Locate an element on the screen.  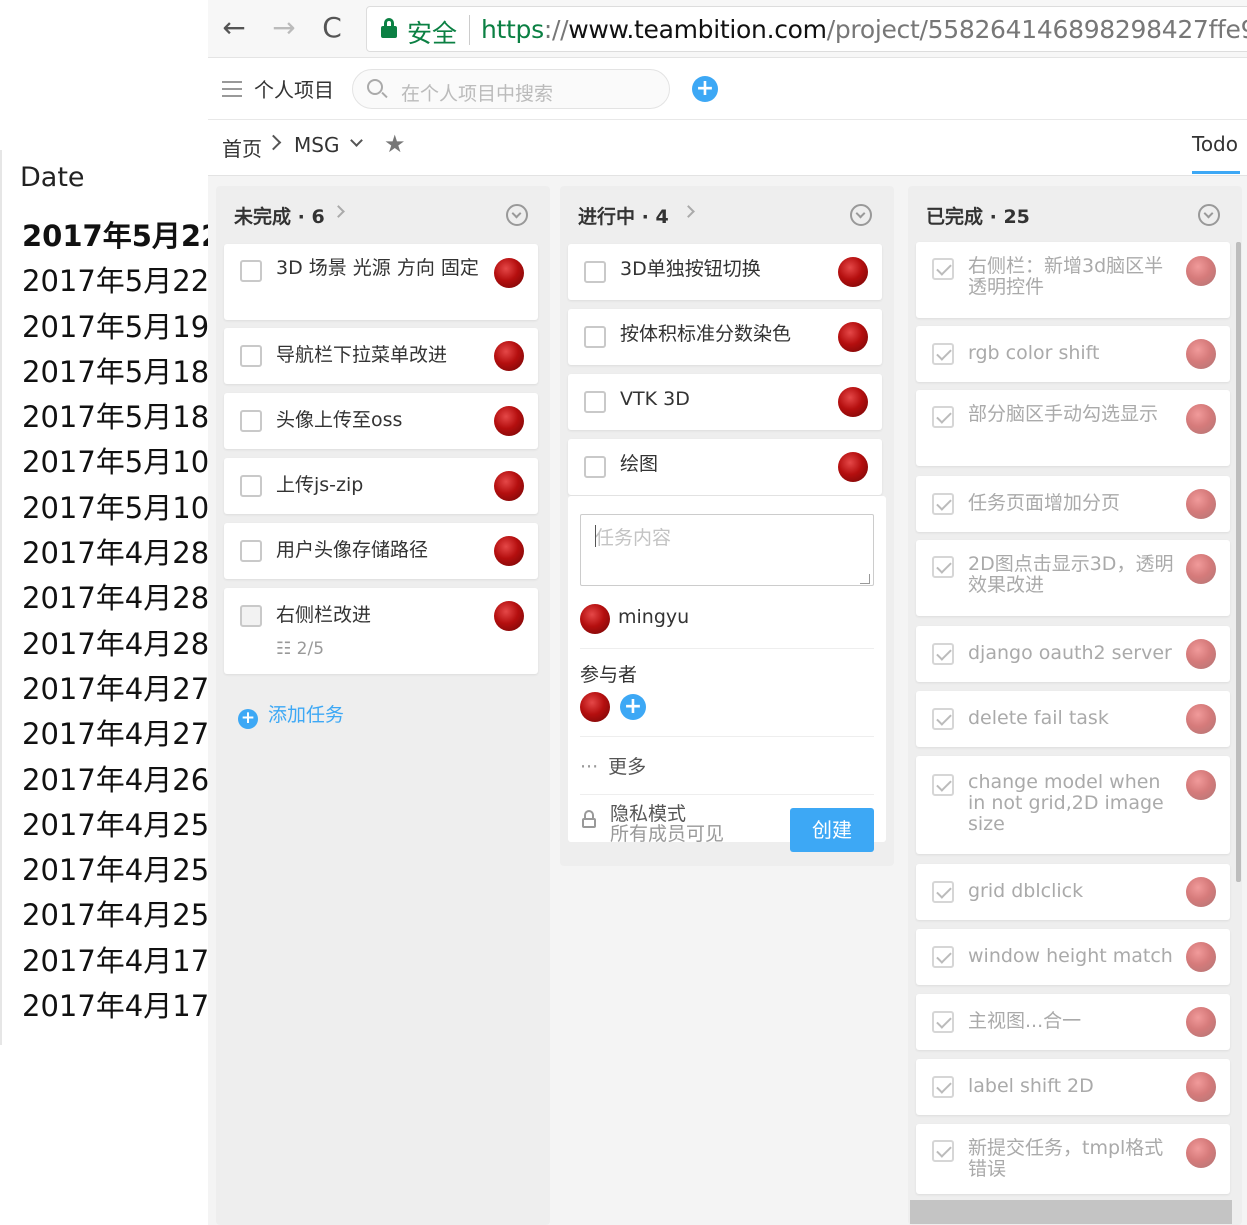
chevron-down-icon is located at coordinates (356, 140).